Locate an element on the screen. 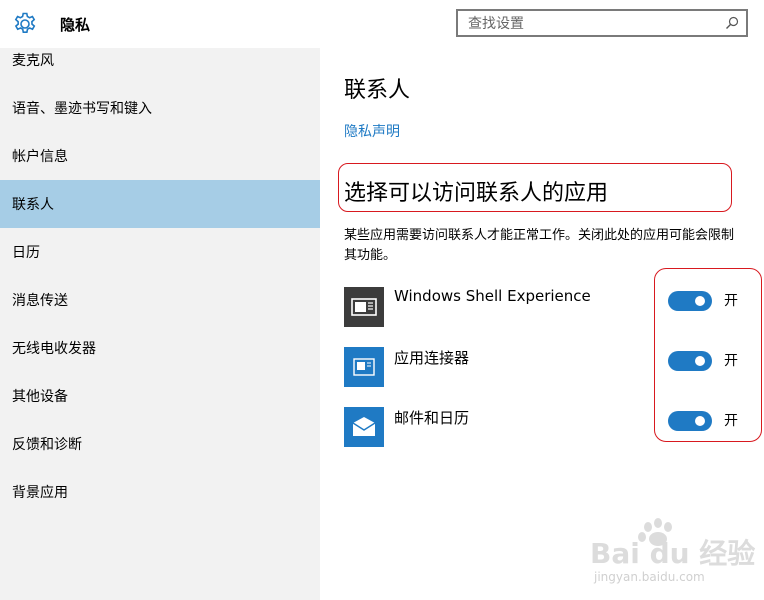 Image resolution: width=764 pixels, height=600 pixels. sidebar-item-label: 日历 is located at coordinates (26, 253).